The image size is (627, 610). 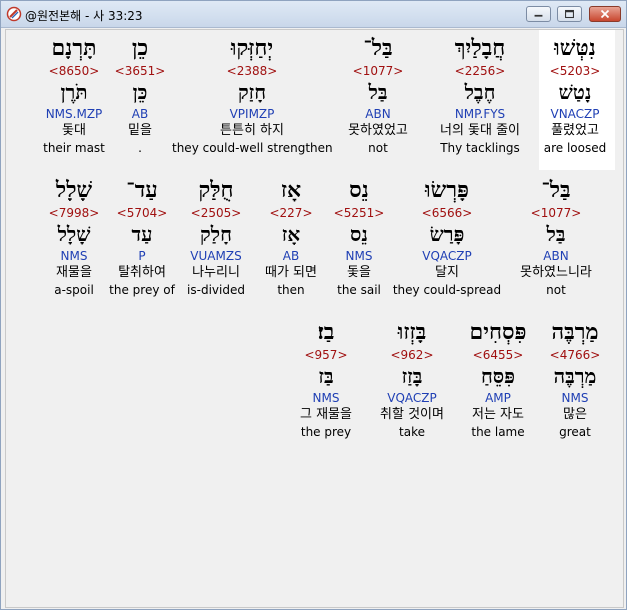 What do you see at coordinates (480, 48) in the screenshot?
I see `hebrew-word: חֲבָלַיִךְ` at bounding box center [480, 48].